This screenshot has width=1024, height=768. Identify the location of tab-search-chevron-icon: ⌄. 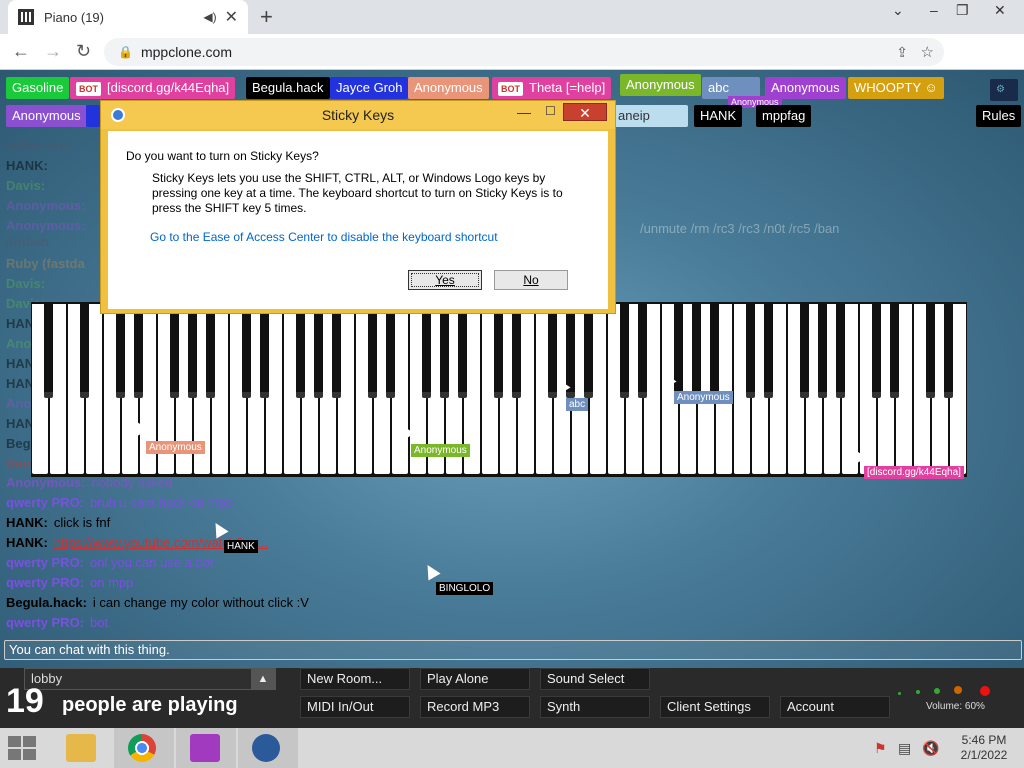
(898, 10).